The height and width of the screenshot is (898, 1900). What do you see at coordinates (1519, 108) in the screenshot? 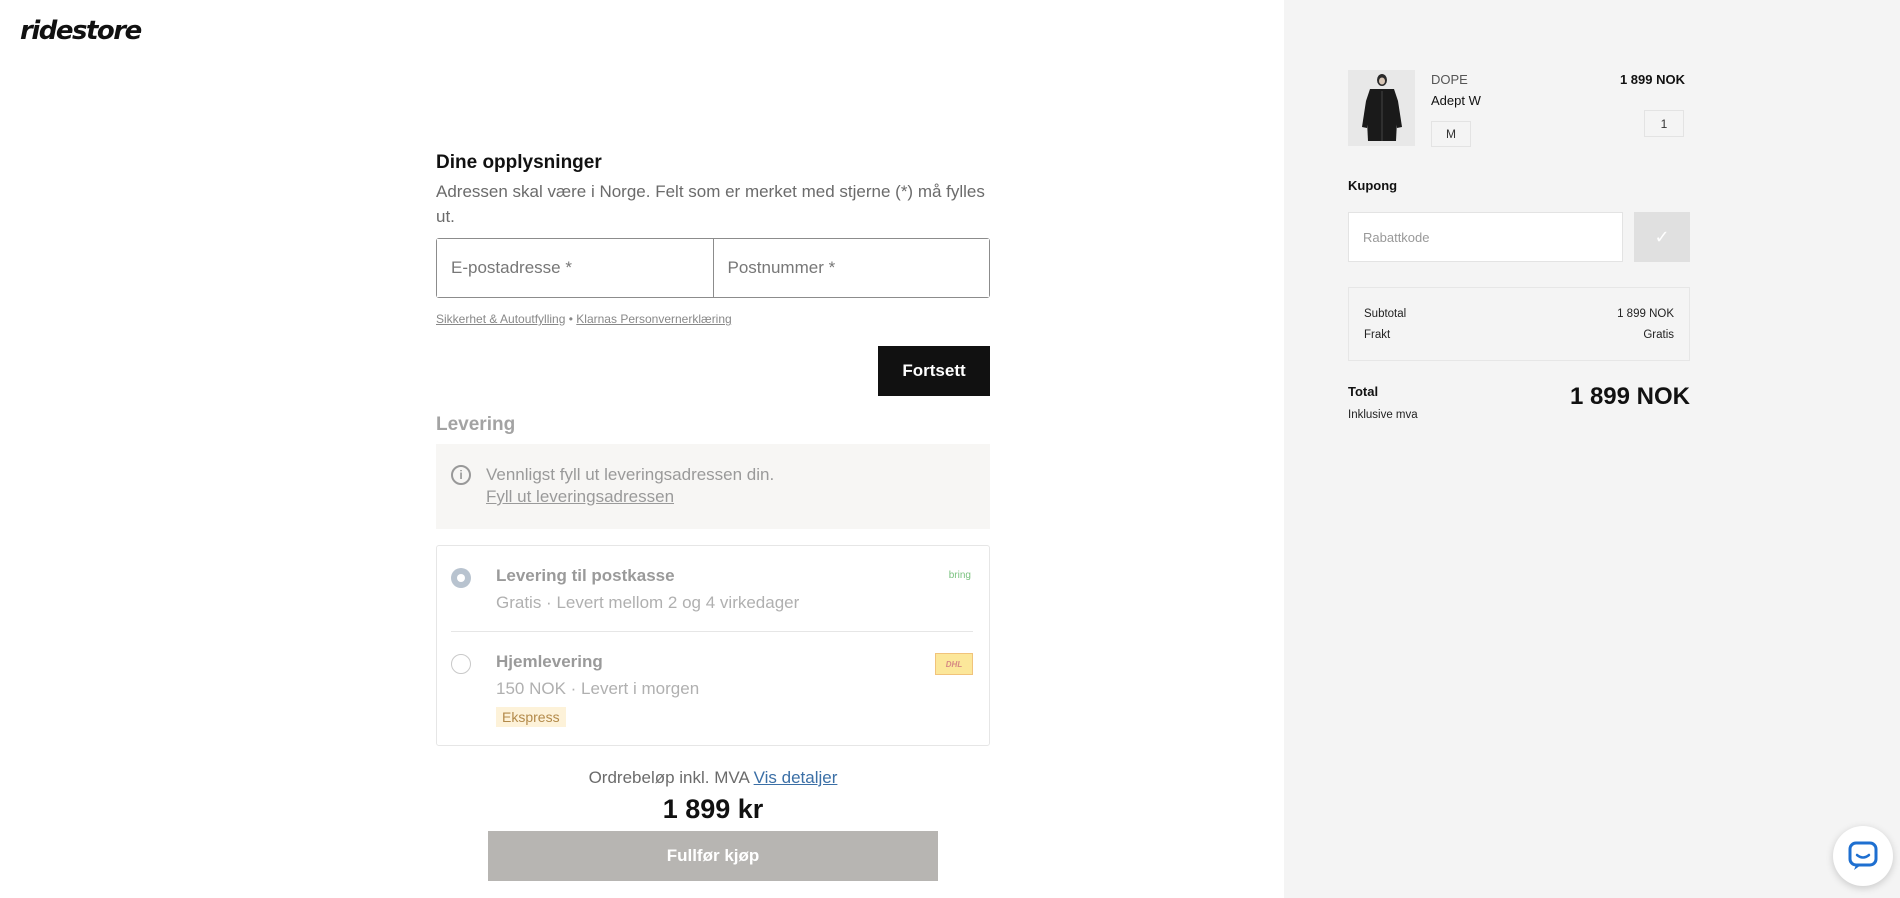
I see `cart-item: DOPE Adept W M 1 899 NOK 1` at bounding box center [1519, 108].